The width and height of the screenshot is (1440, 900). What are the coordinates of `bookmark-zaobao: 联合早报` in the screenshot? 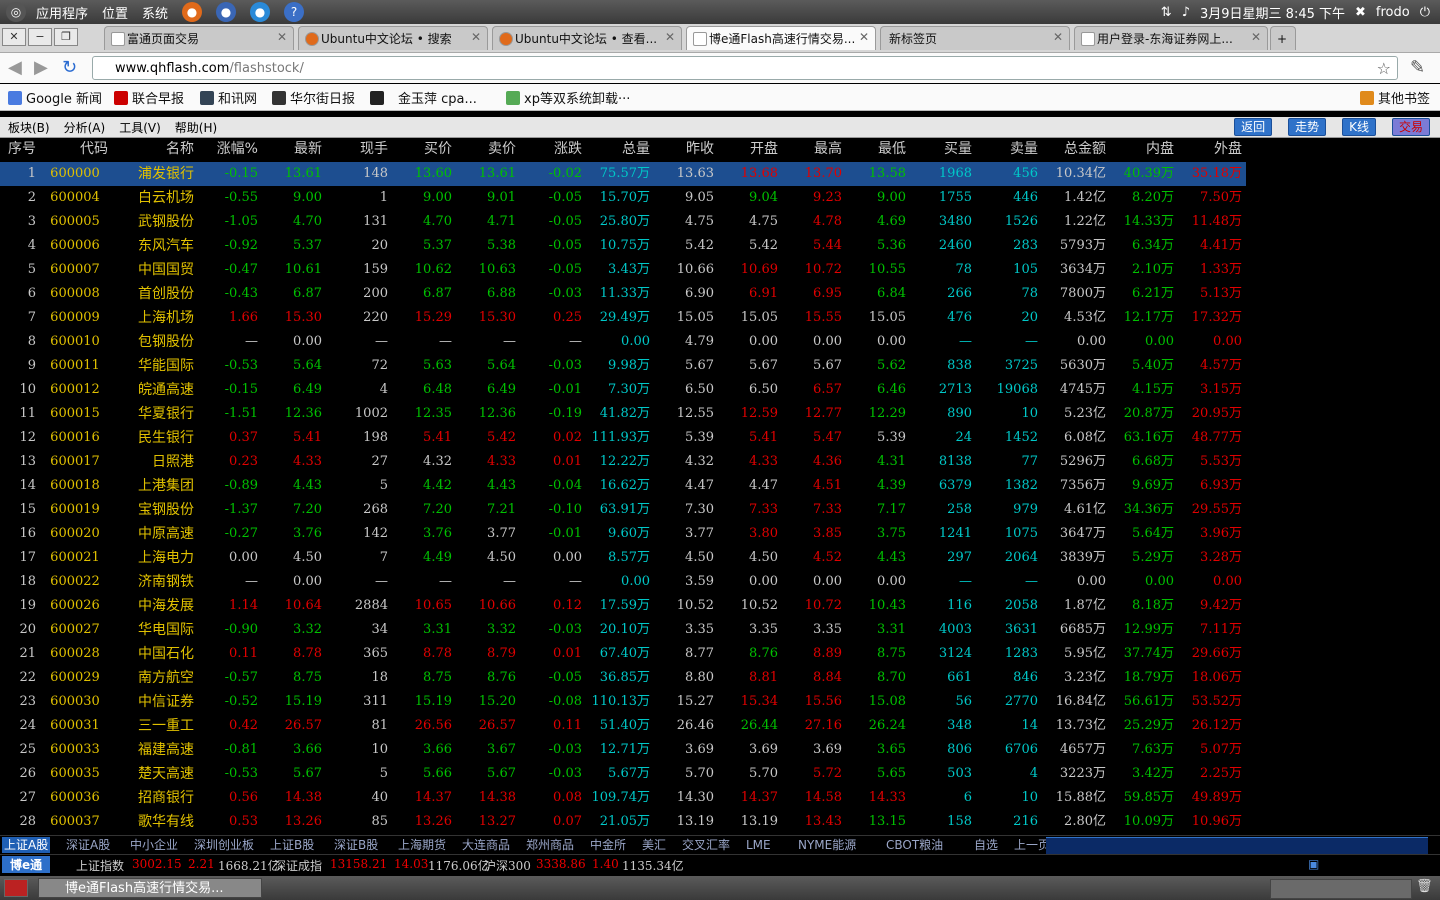 It's located at (149, 97).